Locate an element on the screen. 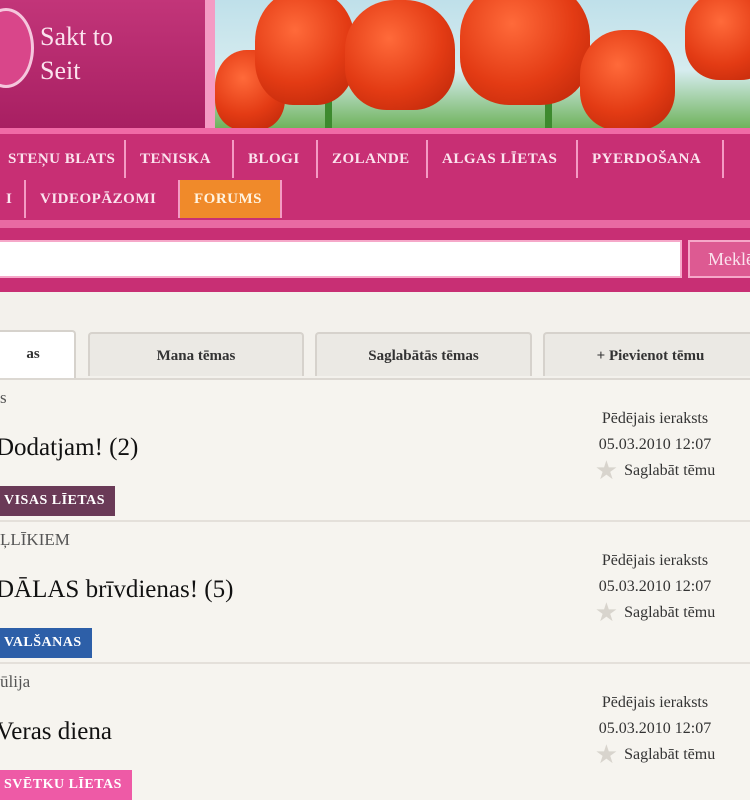 This screenshot has width=750, height=800. search-button: Meklēt is located at coordinates (719, 259).